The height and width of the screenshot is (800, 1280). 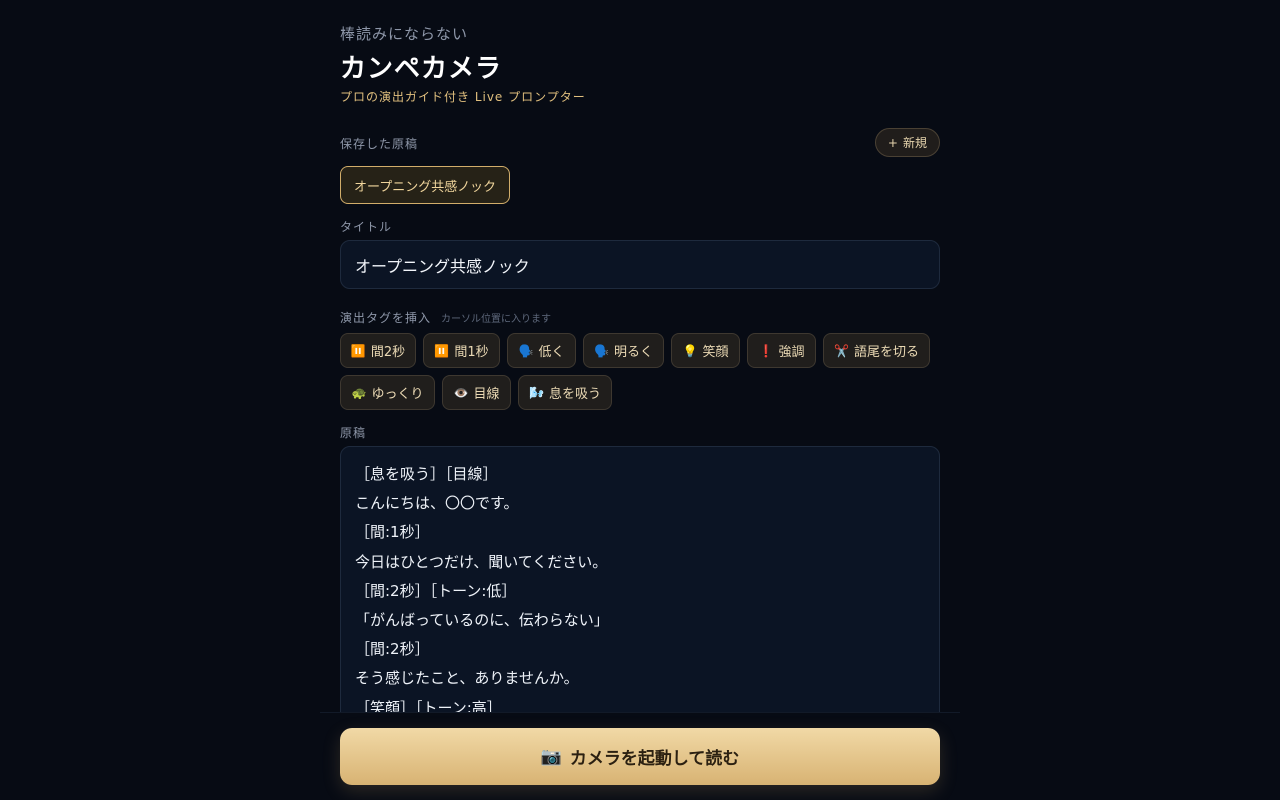 I want to click on tags-hint: カーソル位置に入ります, so click(x=496, y=319).